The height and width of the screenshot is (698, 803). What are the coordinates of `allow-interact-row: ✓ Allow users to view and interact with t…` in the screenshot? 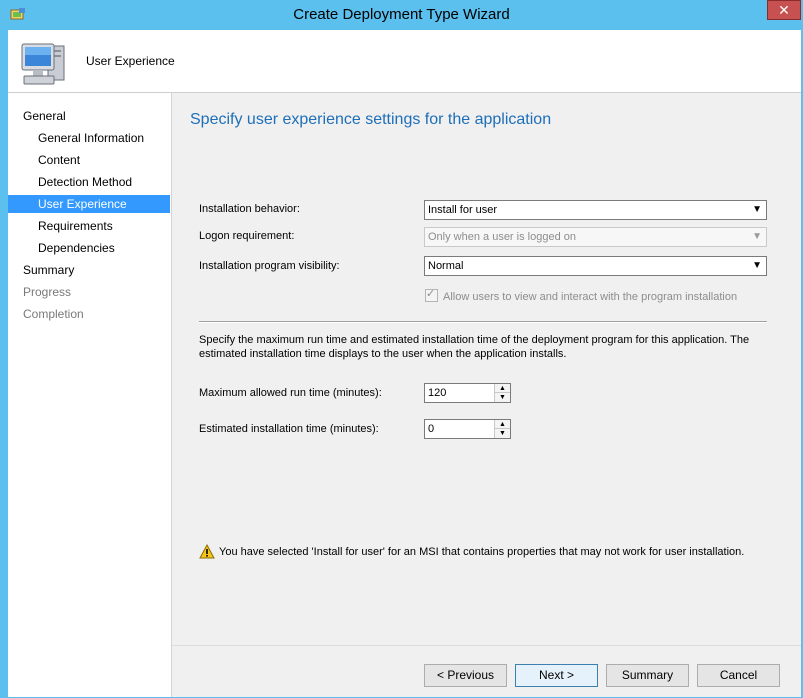 It's located at (581, 295).